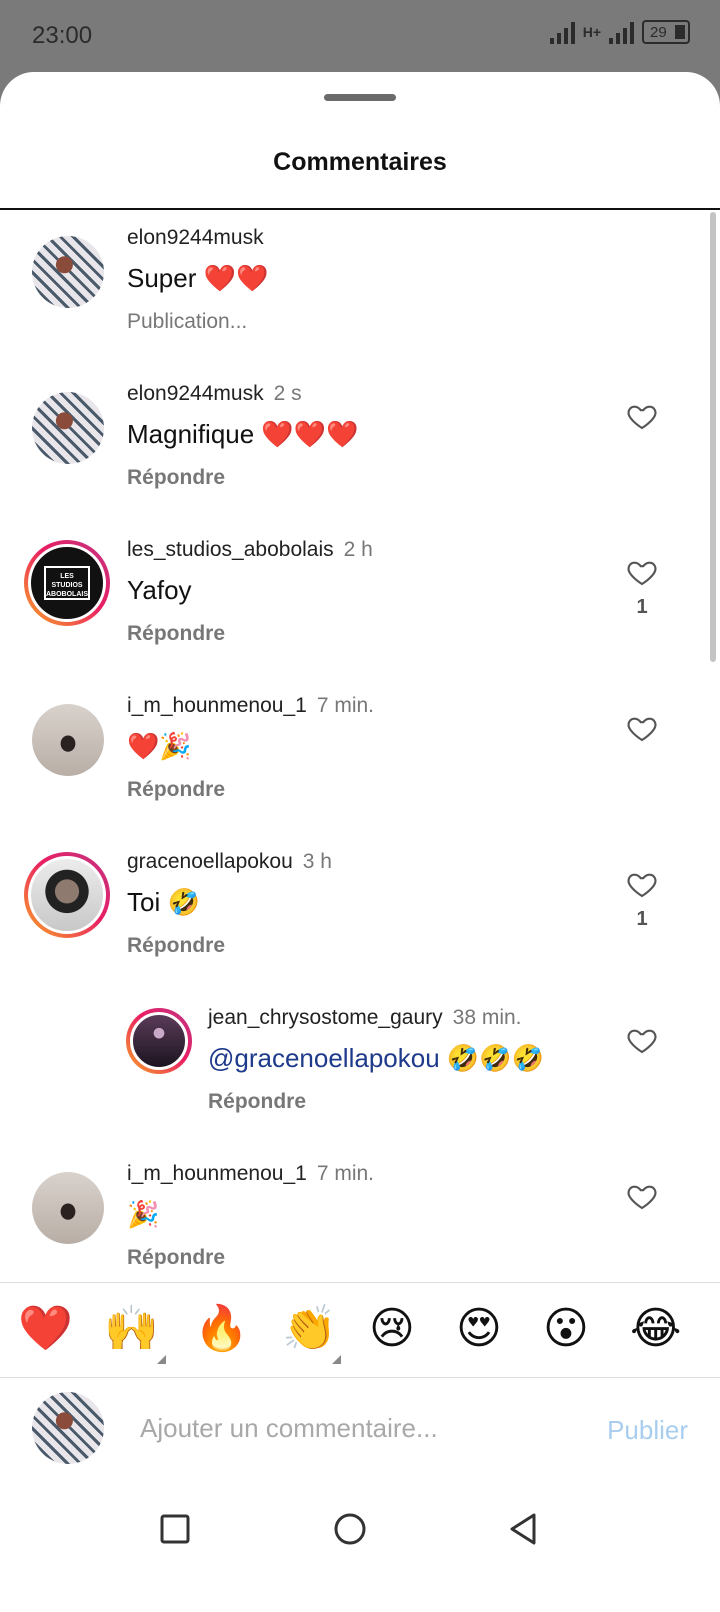 The height and width of the screenshot is (1612, 720). I want to click on avatar-story: LES STUDIOS ABOBOLAIS., so click(67, 583).